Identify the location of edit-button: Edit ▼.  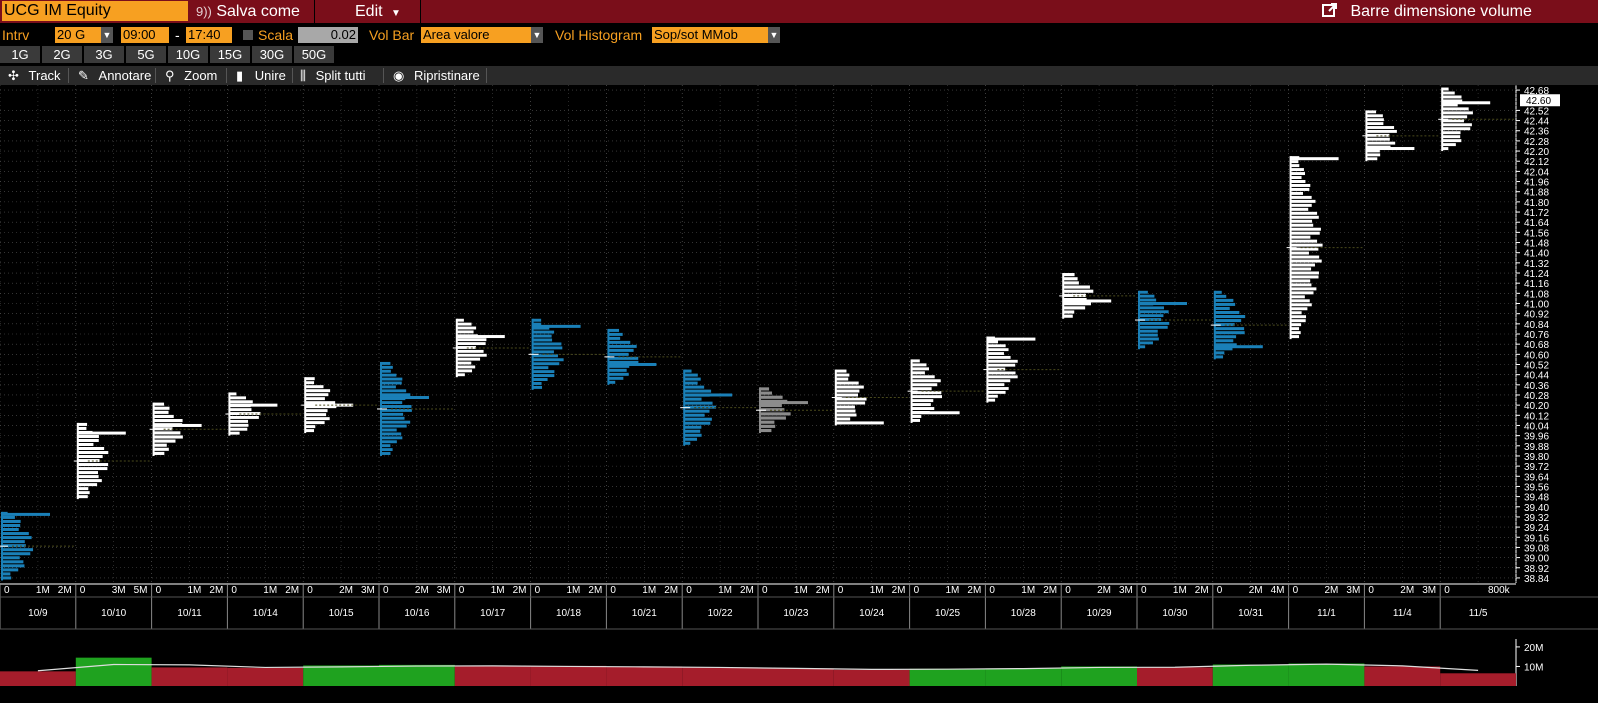
(378, 11).